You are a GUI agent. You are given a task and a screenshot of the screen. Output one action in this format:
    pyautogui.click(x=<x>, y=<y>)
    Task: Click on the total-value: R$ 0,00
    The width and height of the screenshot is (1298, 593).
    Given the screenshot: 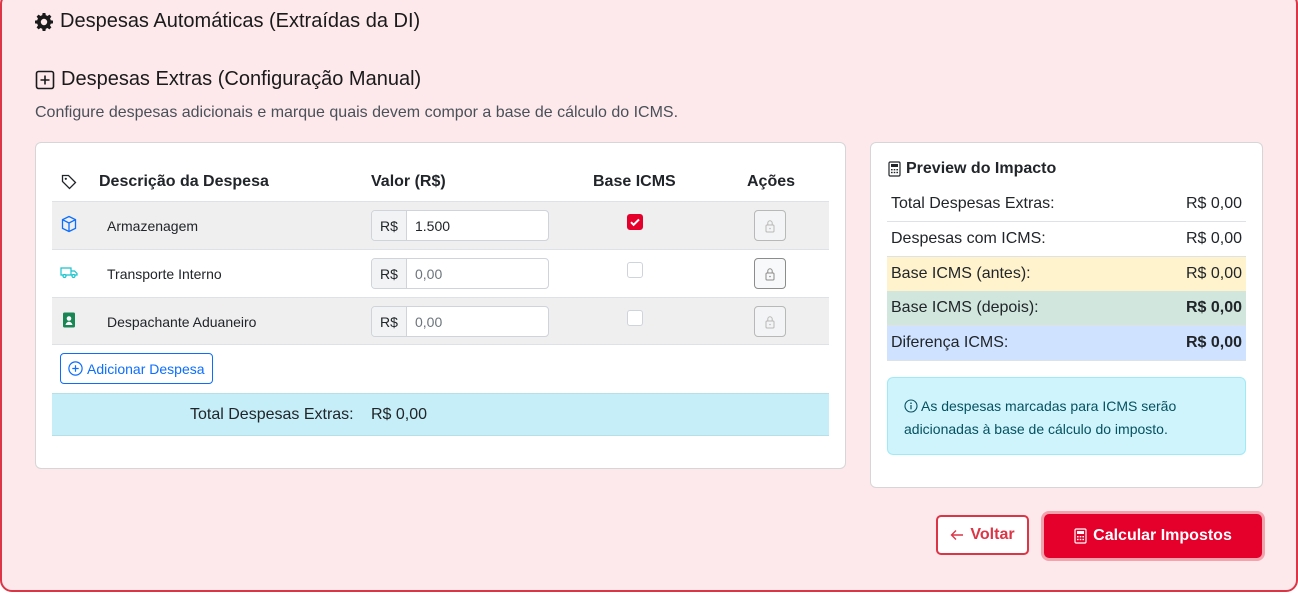 What is the action you would take?
    pyautogui.click(x=399, y=414)
    